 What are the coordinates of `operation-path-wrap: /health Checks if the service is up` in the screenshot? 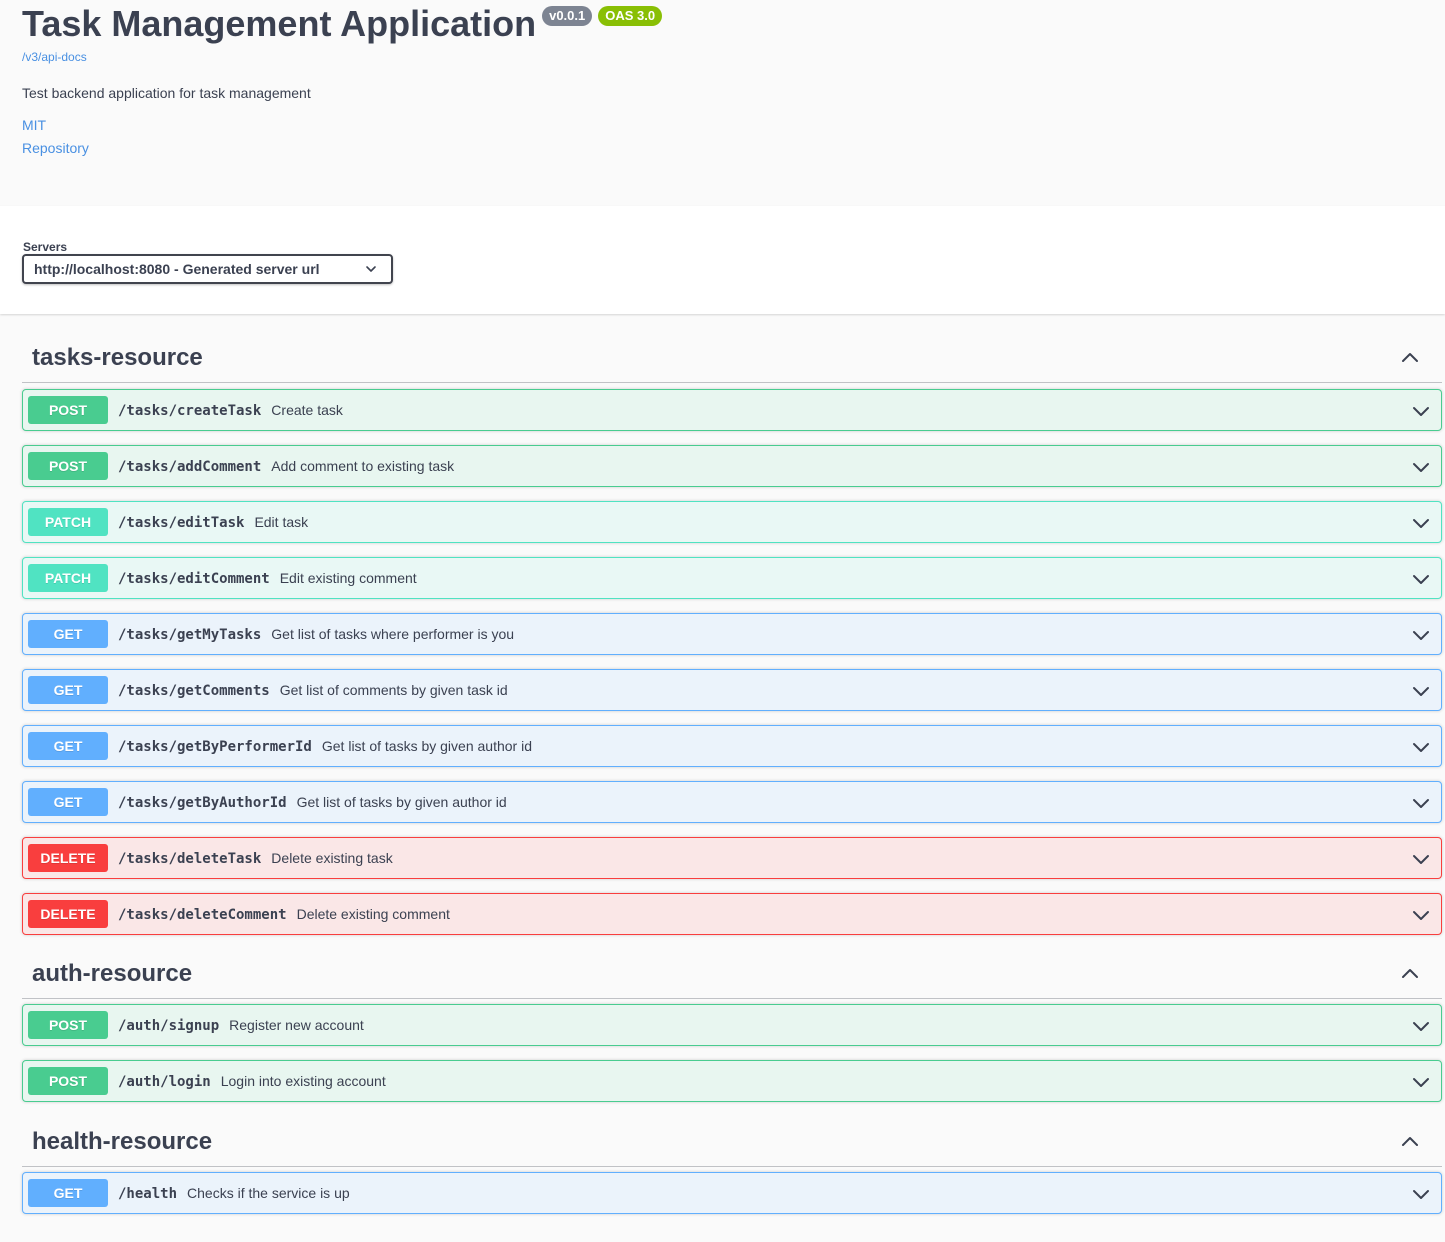 It's located at (234, 1193).